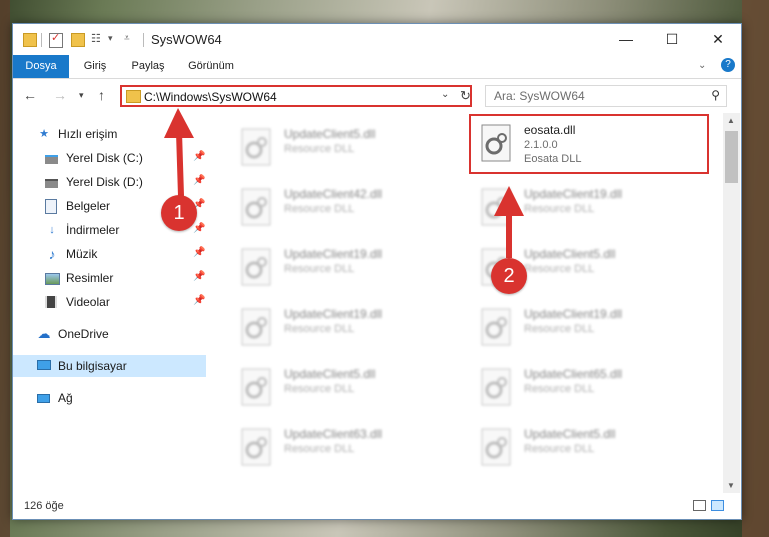  Describe the element at coordinates (333, 194) in the screenshot. I see `file-name: UpdateClient42.dll` at that location.